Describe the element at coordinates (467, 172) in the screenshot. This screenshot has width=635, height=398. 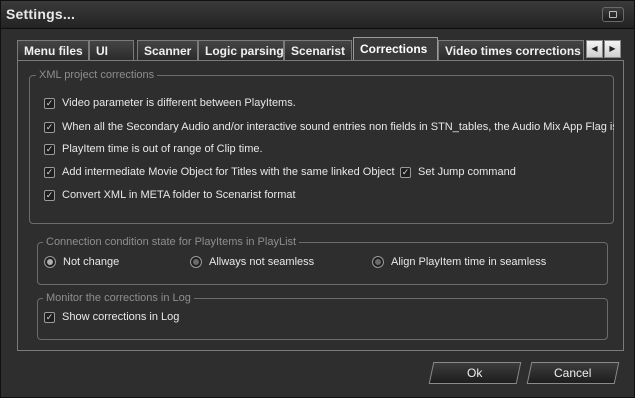
I see `checkbox-label: Set Jump command` at that location.